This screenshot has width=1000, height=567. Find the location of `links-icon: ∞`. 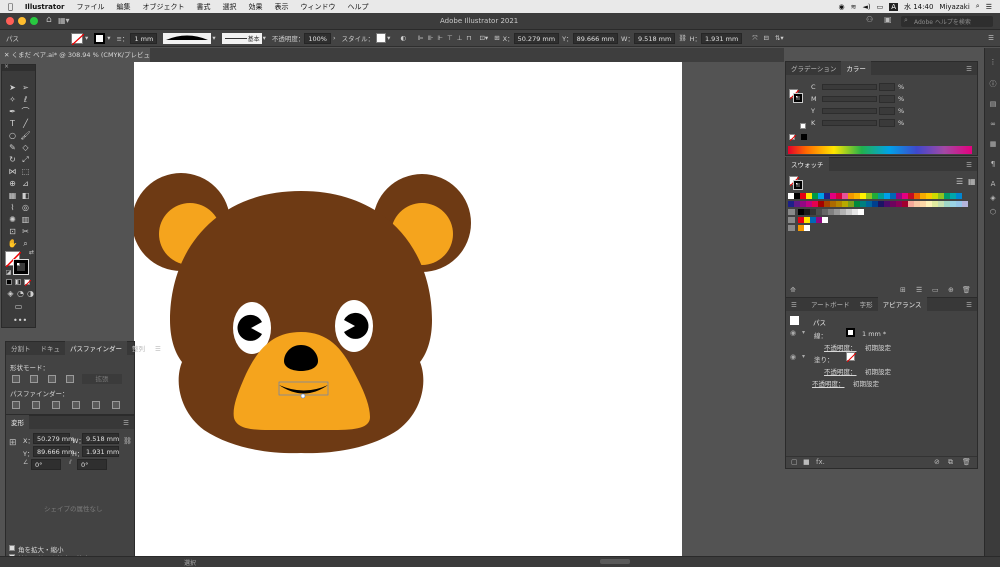

links-icon: ∞ is located at coordinates (993, 124).